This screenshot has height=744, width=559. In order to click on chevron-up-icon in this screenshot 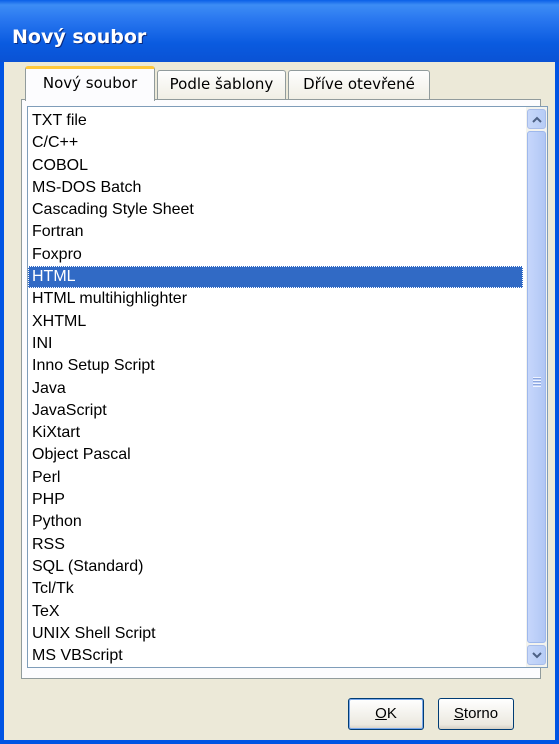, I will do `click(536, 119)`.